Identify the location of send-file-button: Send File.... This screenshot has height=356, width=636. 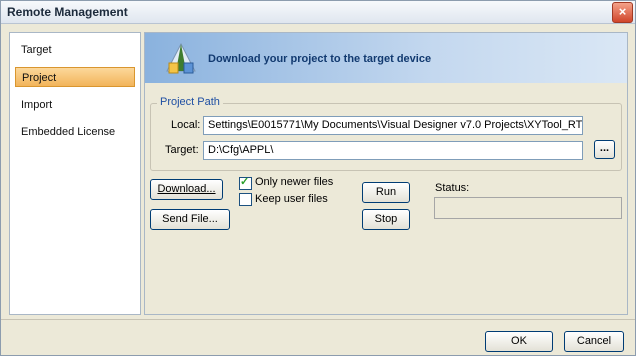
(190, 219).